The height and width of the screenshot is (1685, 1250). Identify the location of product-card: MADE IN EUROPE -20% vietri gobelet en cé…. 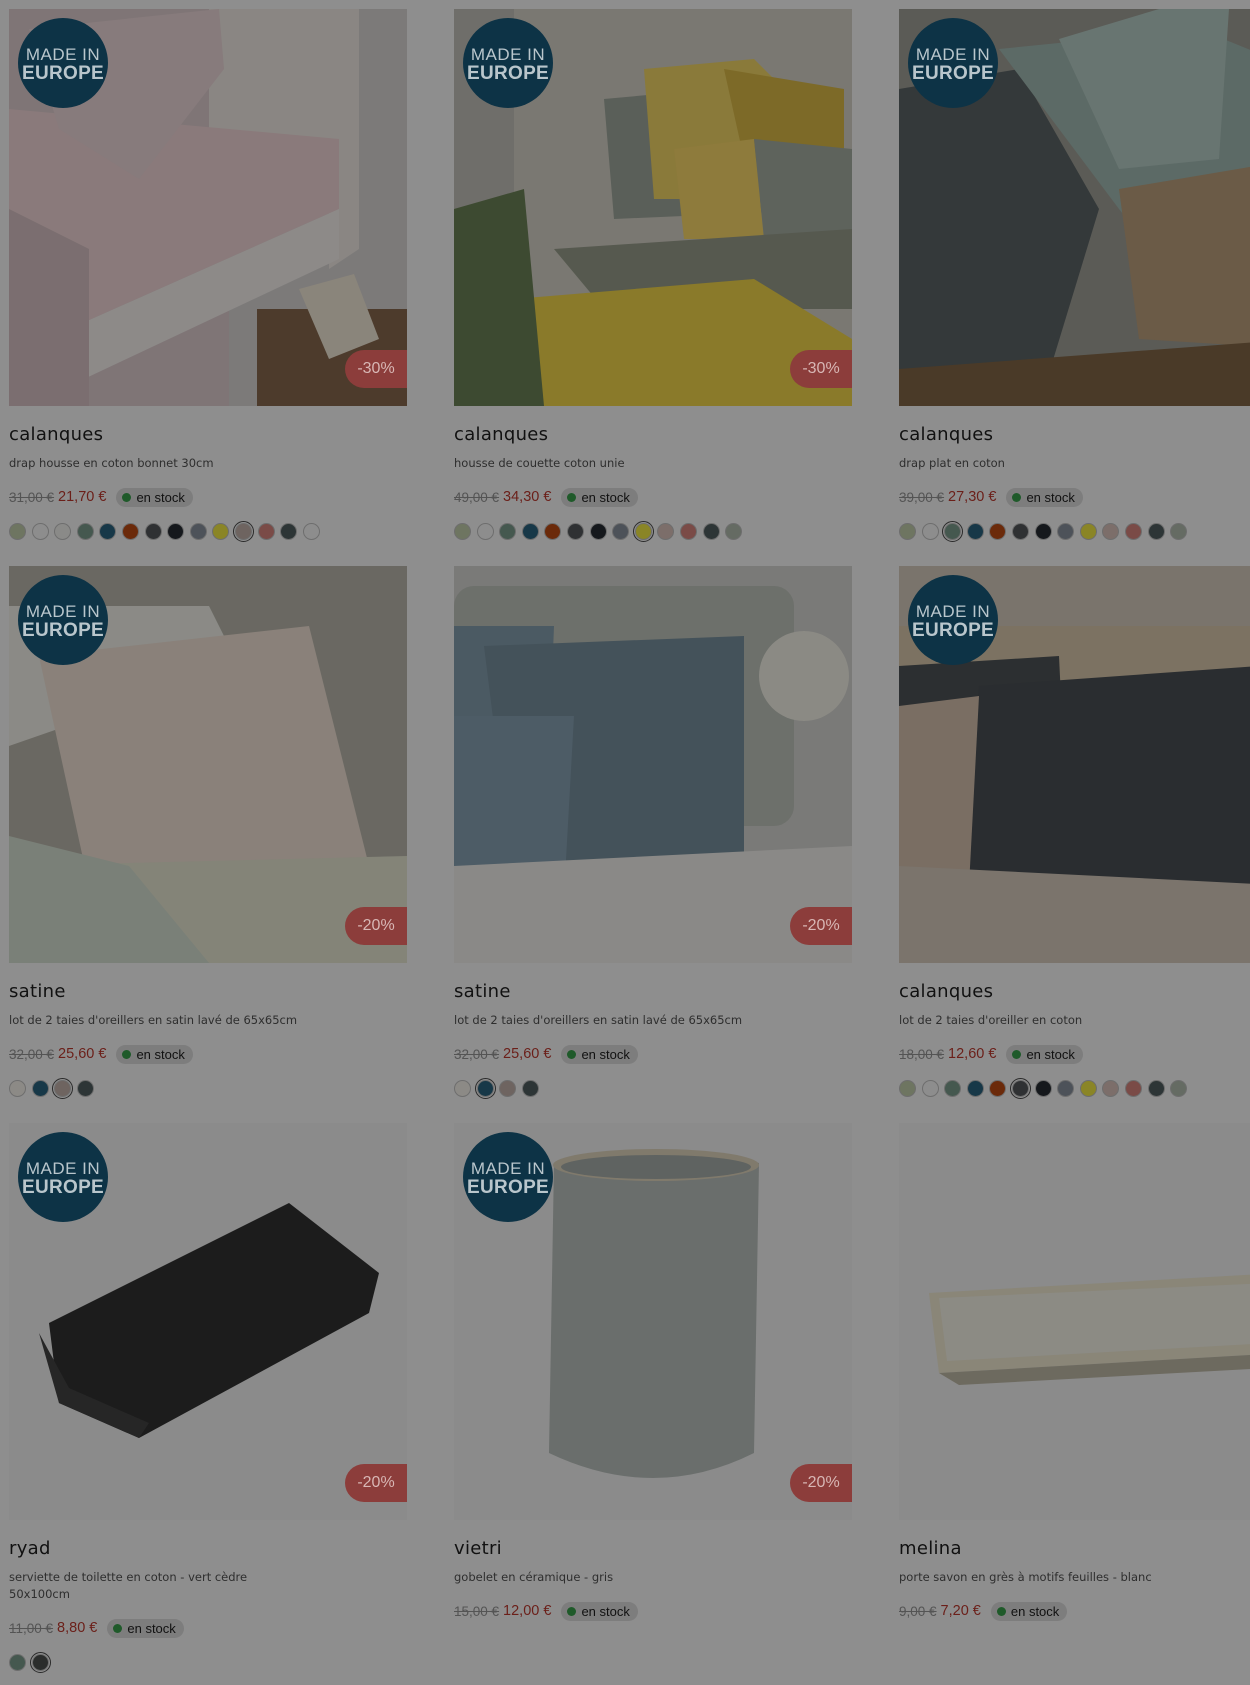
(653, 1372).